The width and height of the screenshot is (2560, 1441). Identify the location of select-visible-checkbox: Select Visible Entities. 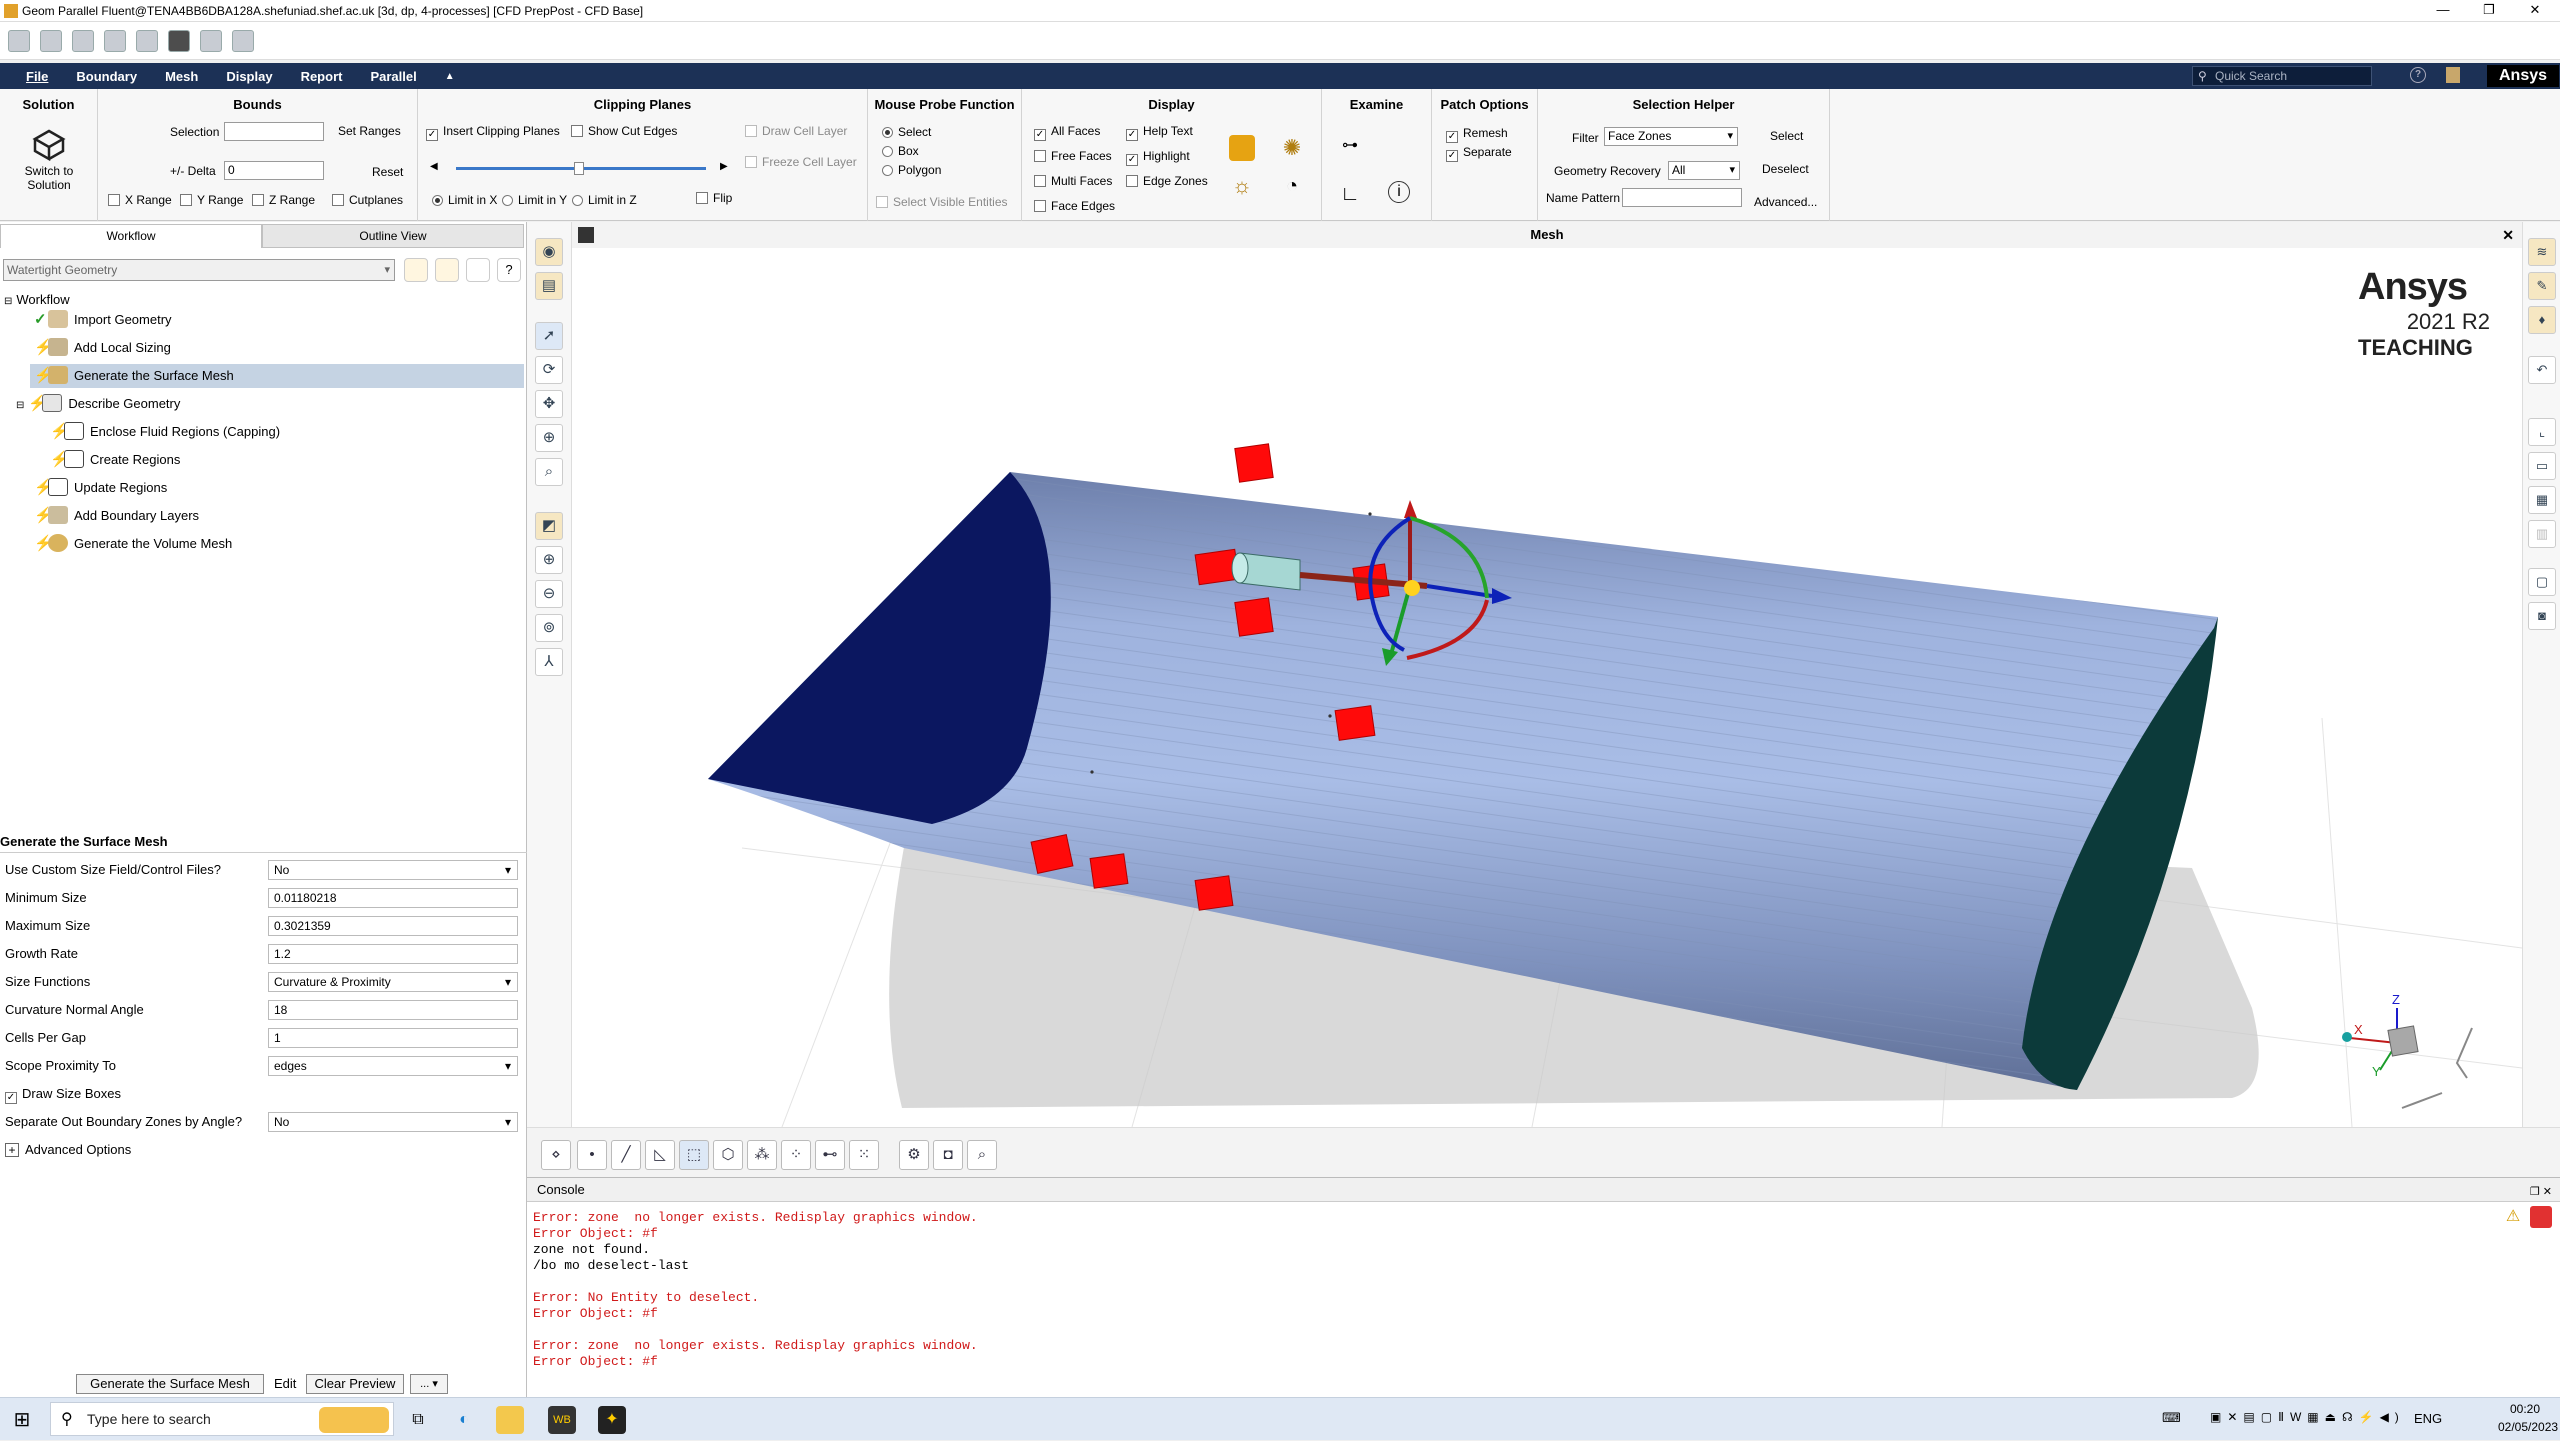
(942, 202).